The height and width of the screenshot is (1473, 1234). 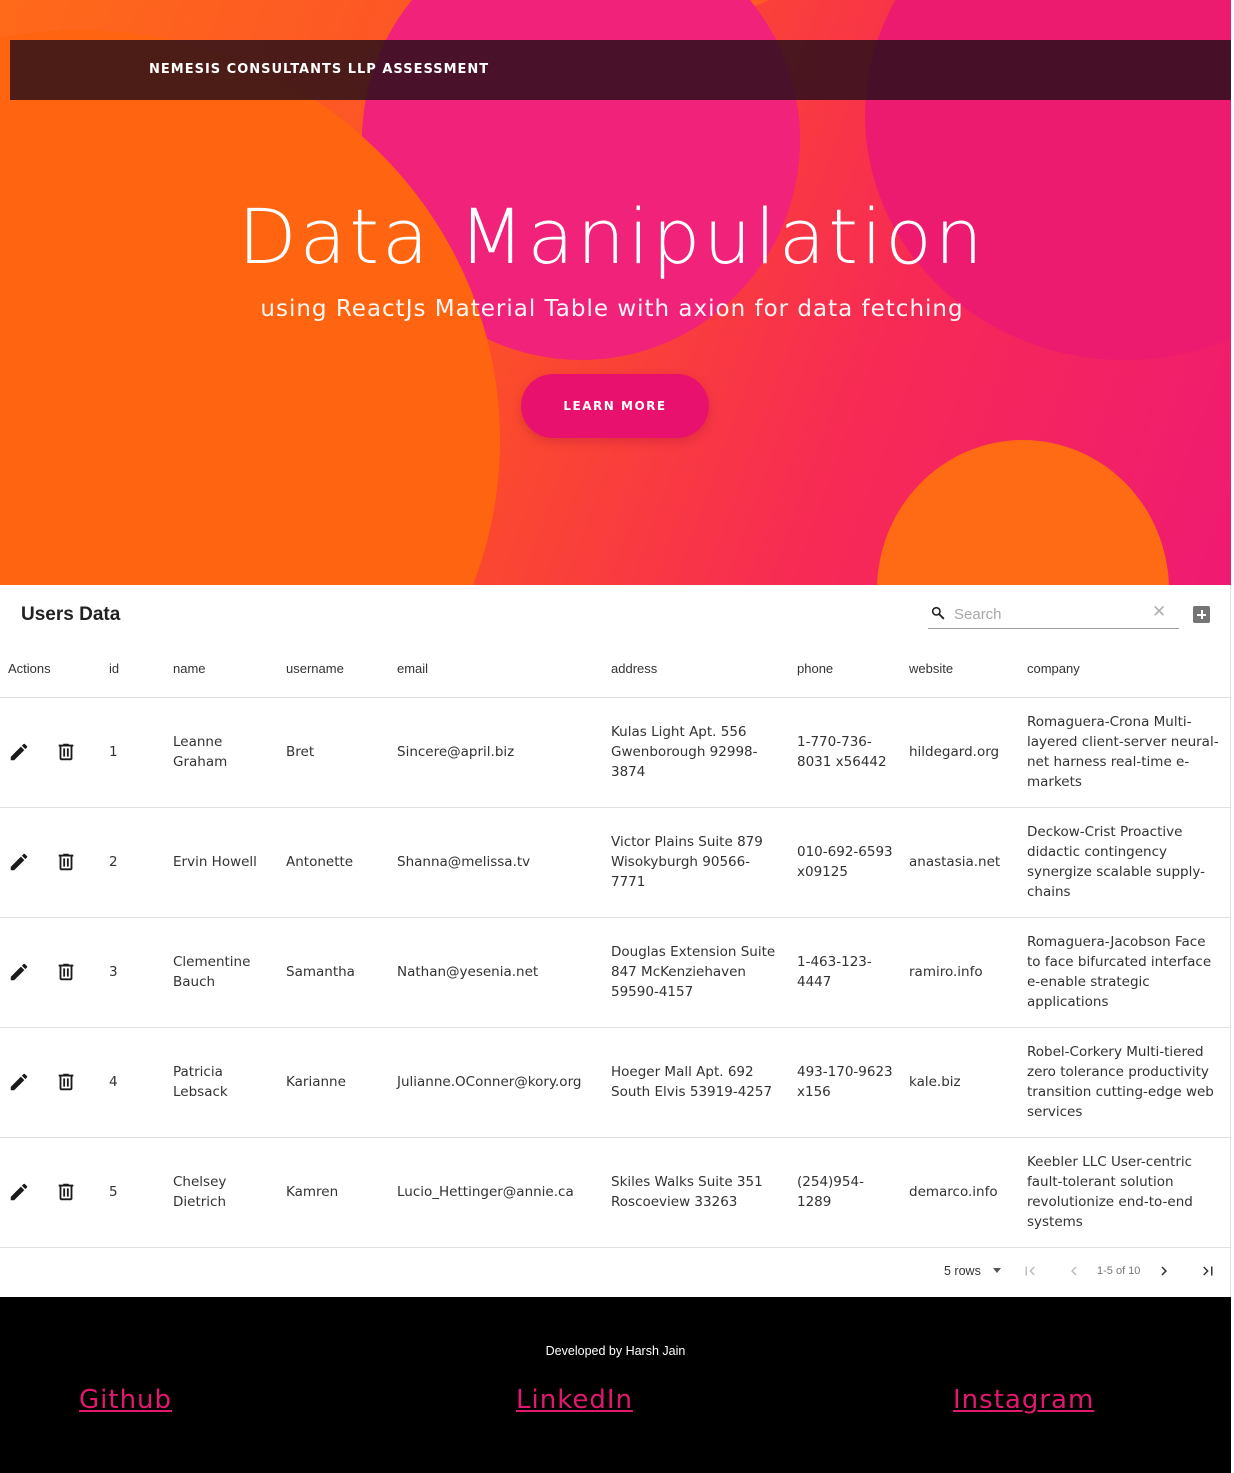 I want to click on first-page-icon, so click(x=1030, y=1271).